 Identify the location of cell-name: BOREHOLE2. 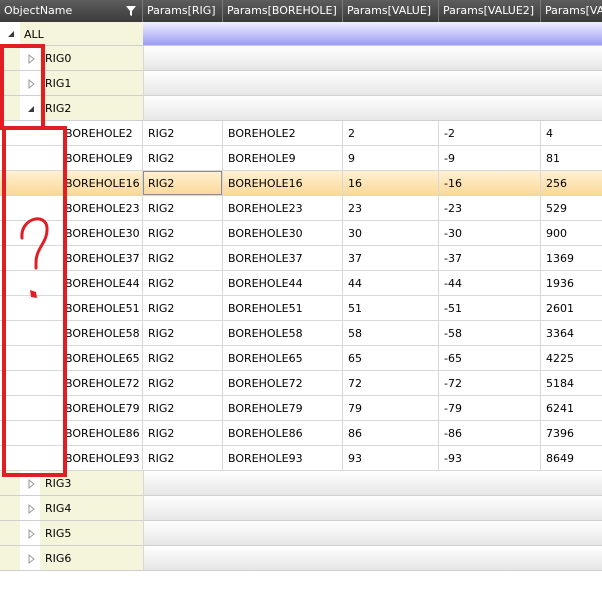
(101, 133).